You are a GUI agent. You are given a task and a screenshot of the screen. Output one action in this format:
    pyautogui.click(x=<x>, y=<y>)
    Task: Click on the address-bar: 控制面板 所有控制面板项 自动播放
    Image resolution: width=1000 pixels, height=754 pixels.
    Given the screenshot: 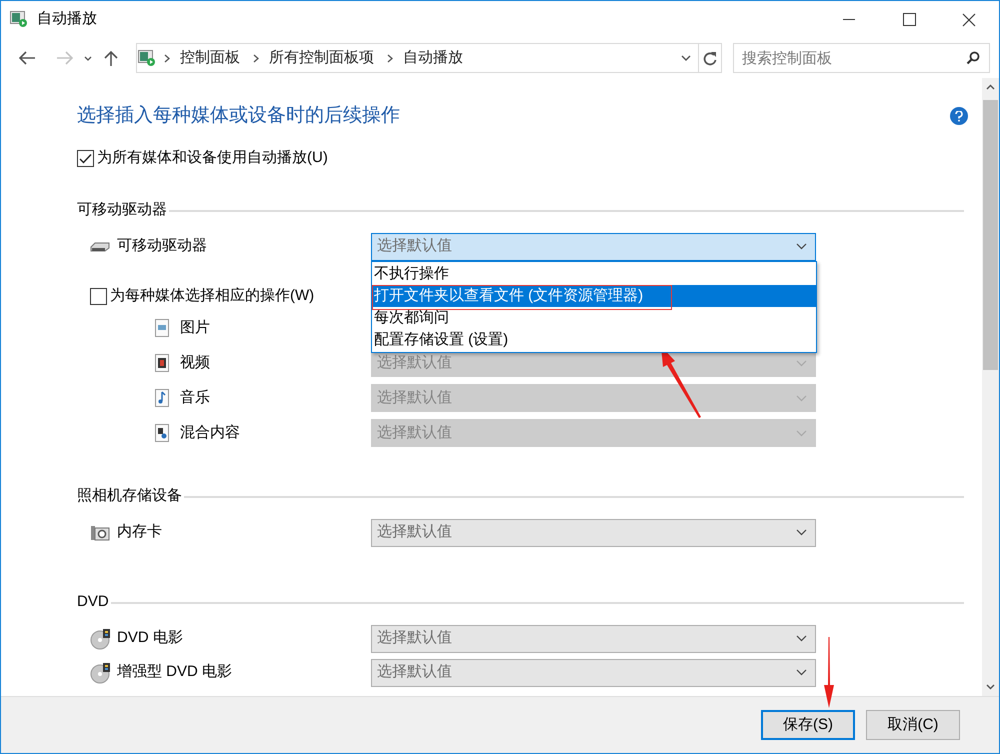 What is the action you would take?
    pyautogui.click(x=429, y=58)
    